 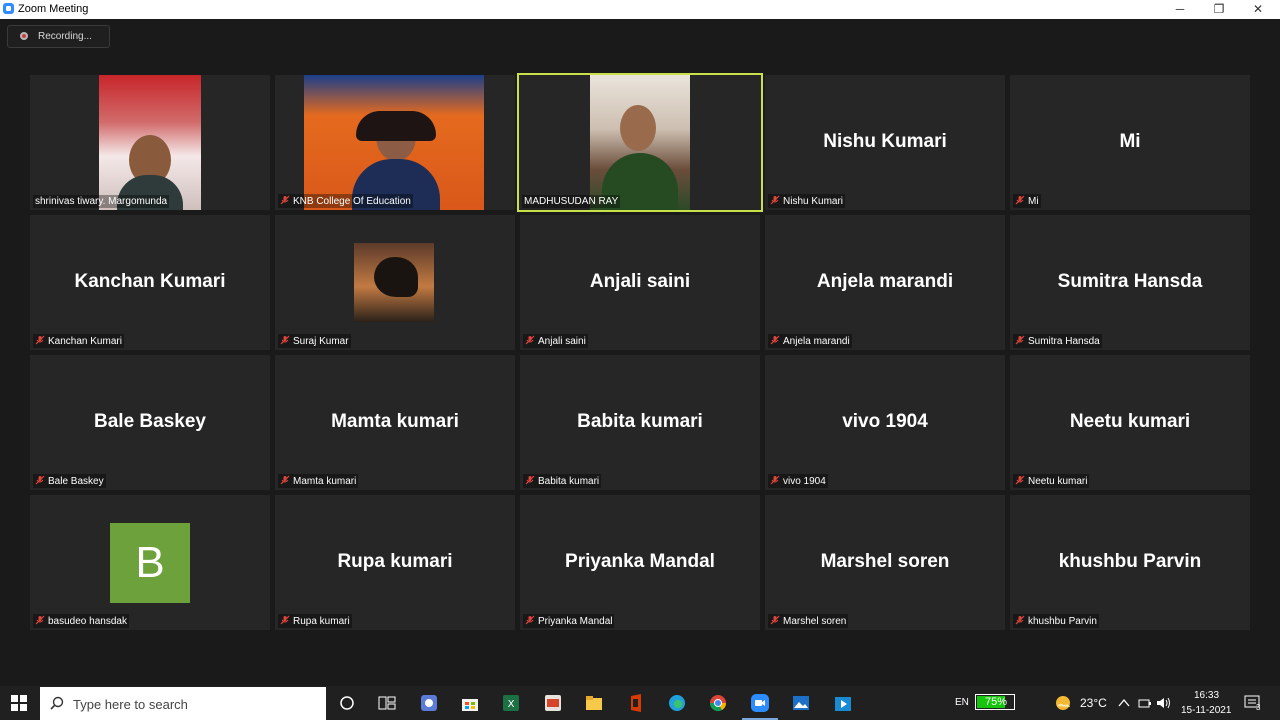 I want to click on participant-tile: khushbu Parvin khushbu Parvin, so click(x=1130, y=562).